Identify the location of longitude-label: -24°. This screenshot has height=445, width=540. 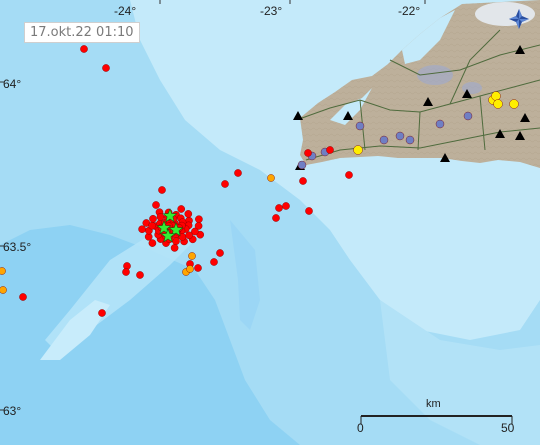
(125, 11).